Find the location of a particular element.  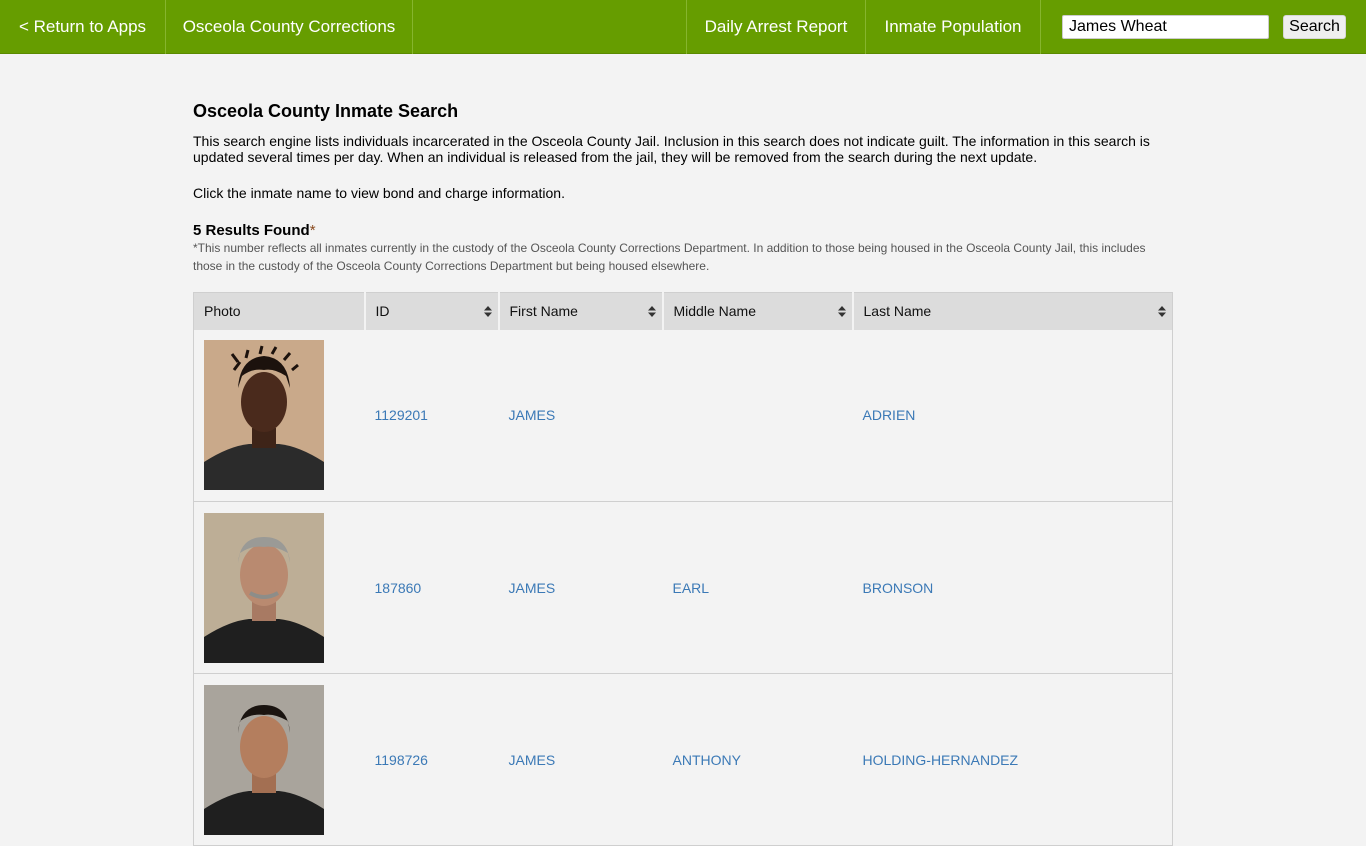

last-name-link: BRONSON is located at coordinates (898, 588).